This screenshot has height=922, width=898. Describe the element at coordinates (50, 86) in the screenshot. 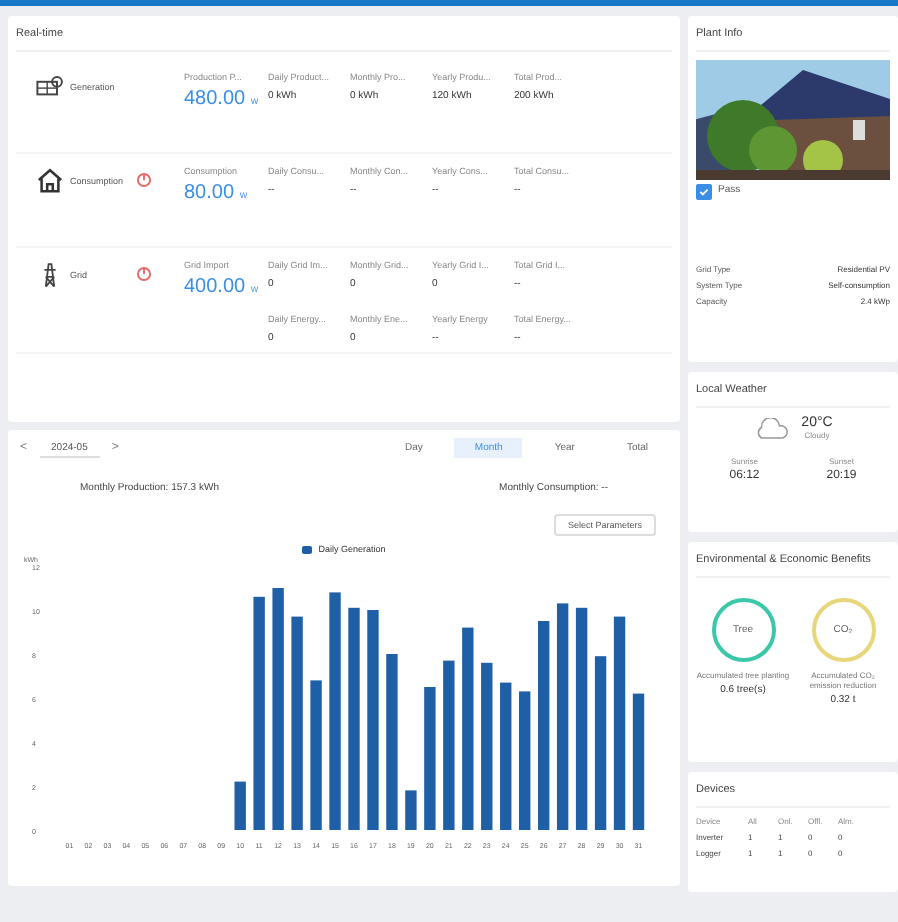

I see `solar-panel-icon` at that location.